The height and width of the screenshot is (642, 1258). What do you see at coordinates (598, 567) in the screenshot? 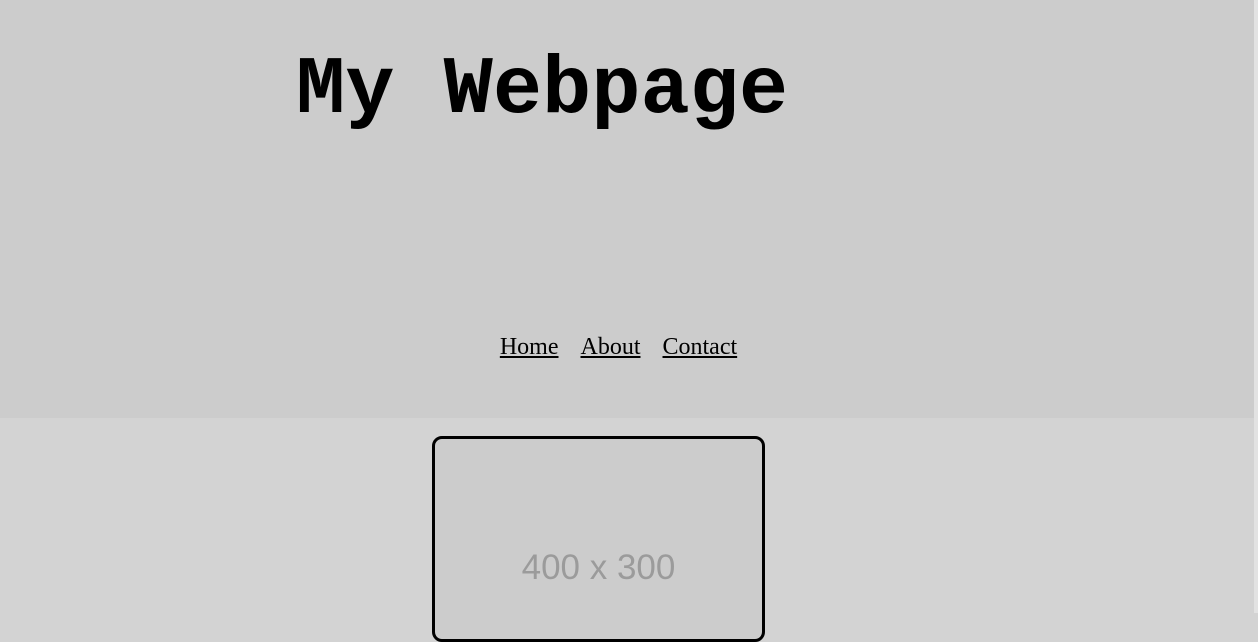
I see `image-placeholder-label: 400 x 300` at bounding box center [598, 567].